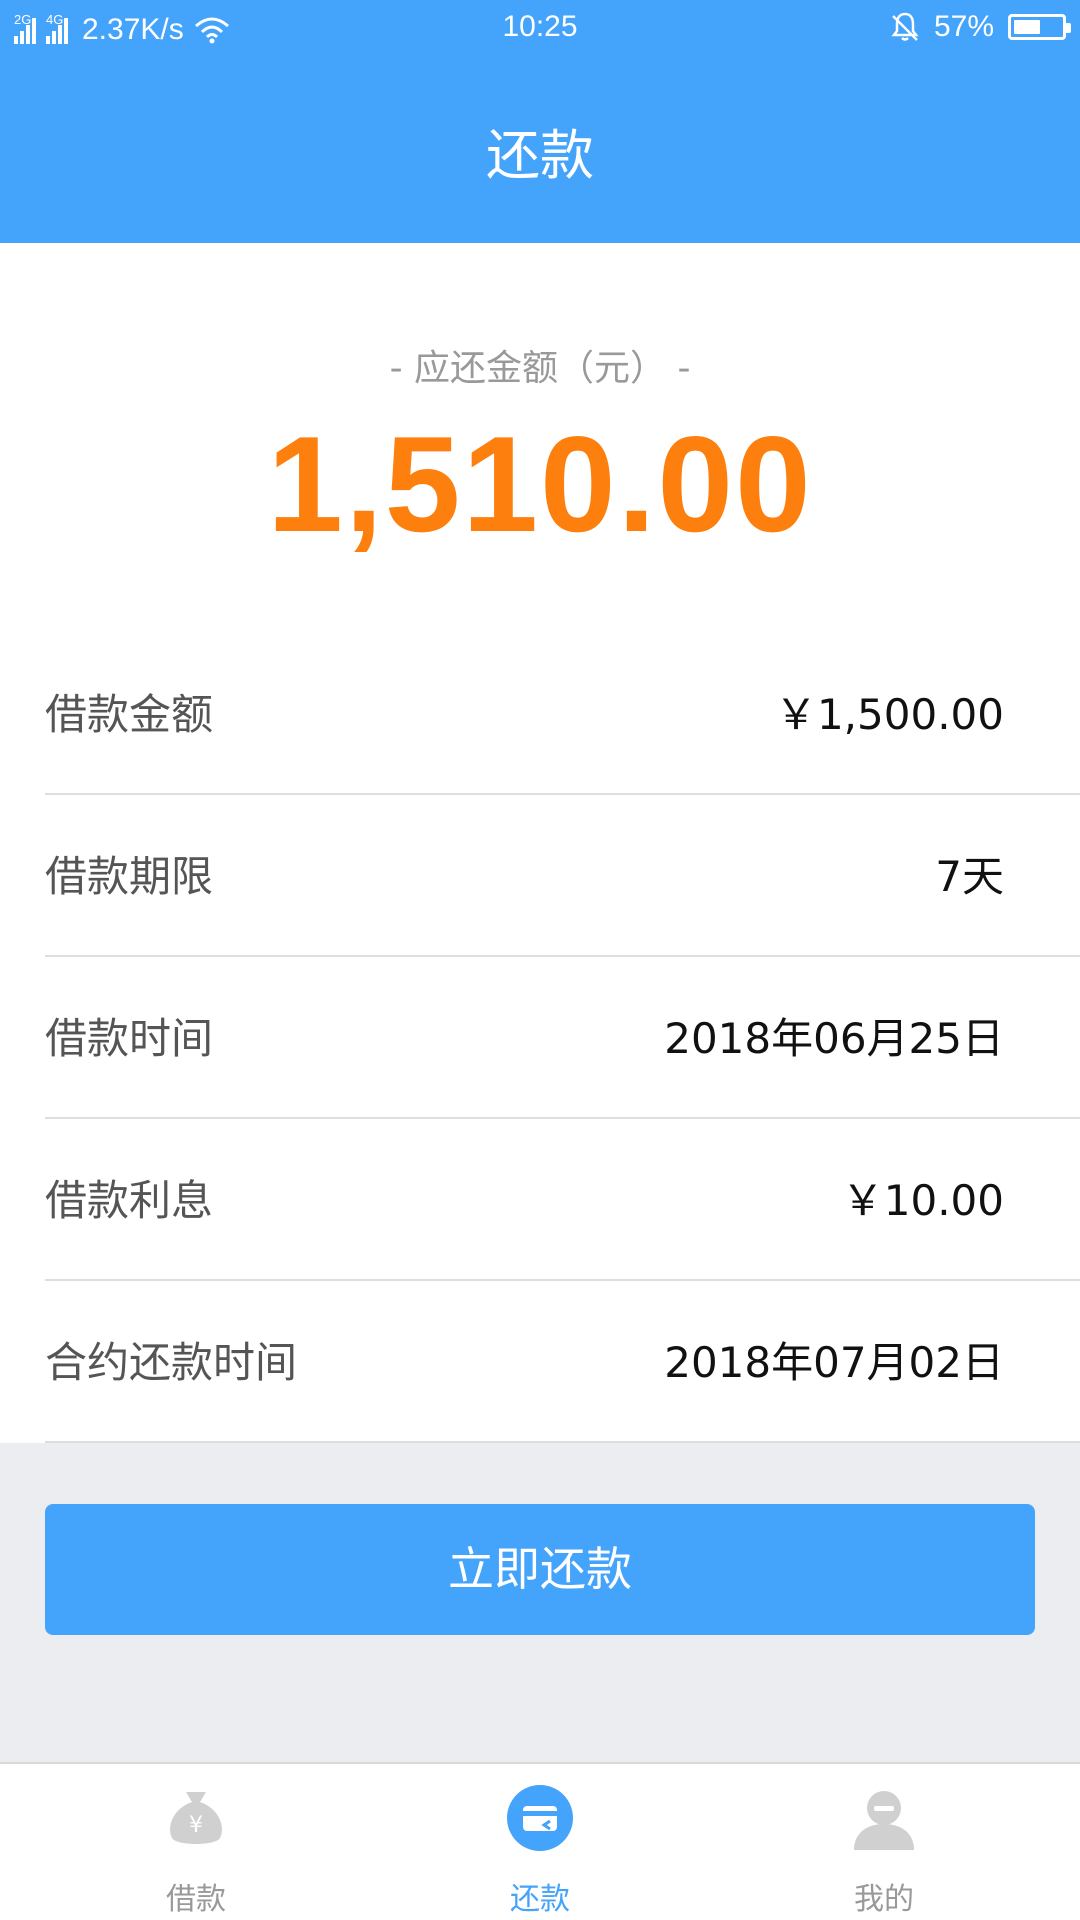 The image size is (1080, 1920). What do you see at coordinates (969, 876) in the screenshot?
I see `detail-value: 7天` at bounding box center [969, 876].